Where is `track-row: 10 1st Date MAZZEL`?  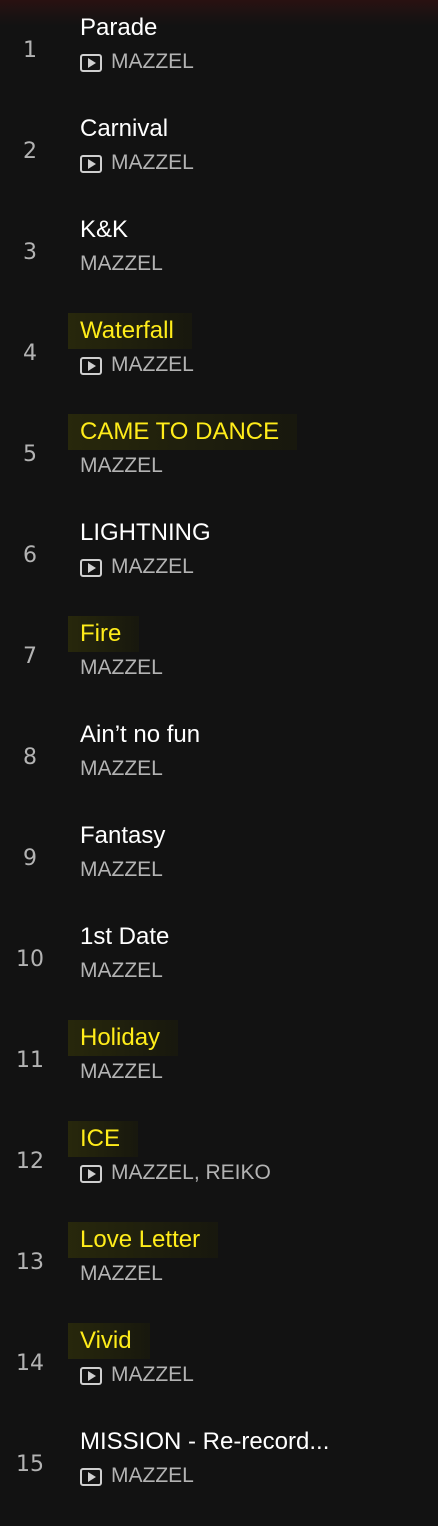
track-row: 10 1st Date MAZZEL is located at coordinates (219, 969).